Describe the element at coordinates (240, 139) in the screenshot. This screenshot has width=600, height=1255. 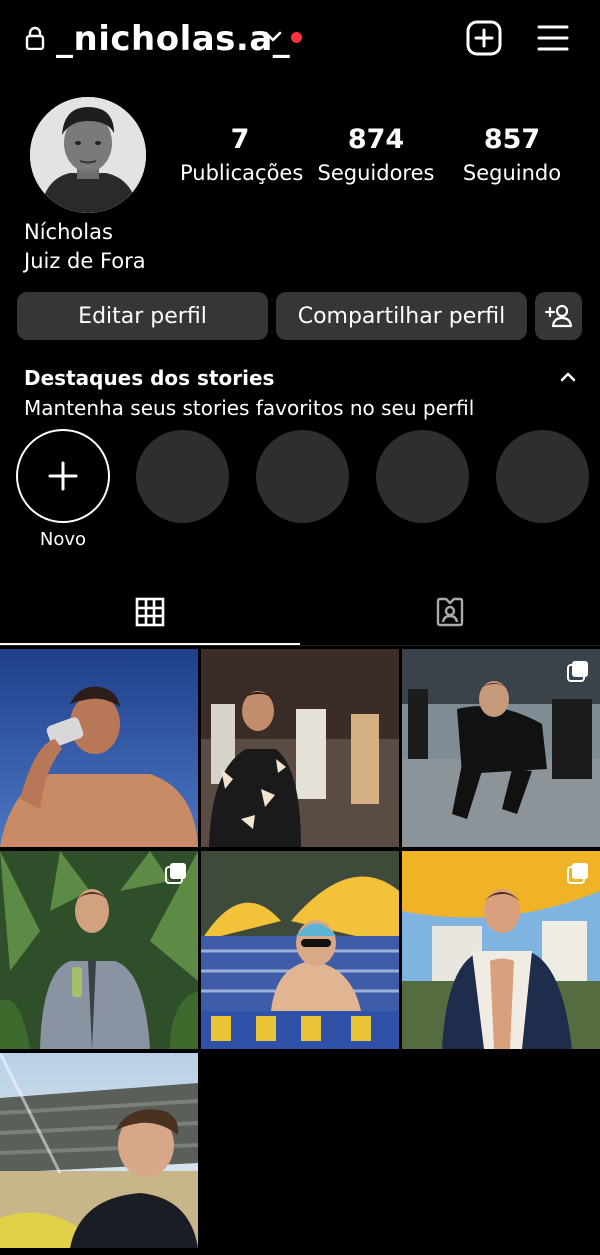
I see `stat-posts-count: 7` at that location.